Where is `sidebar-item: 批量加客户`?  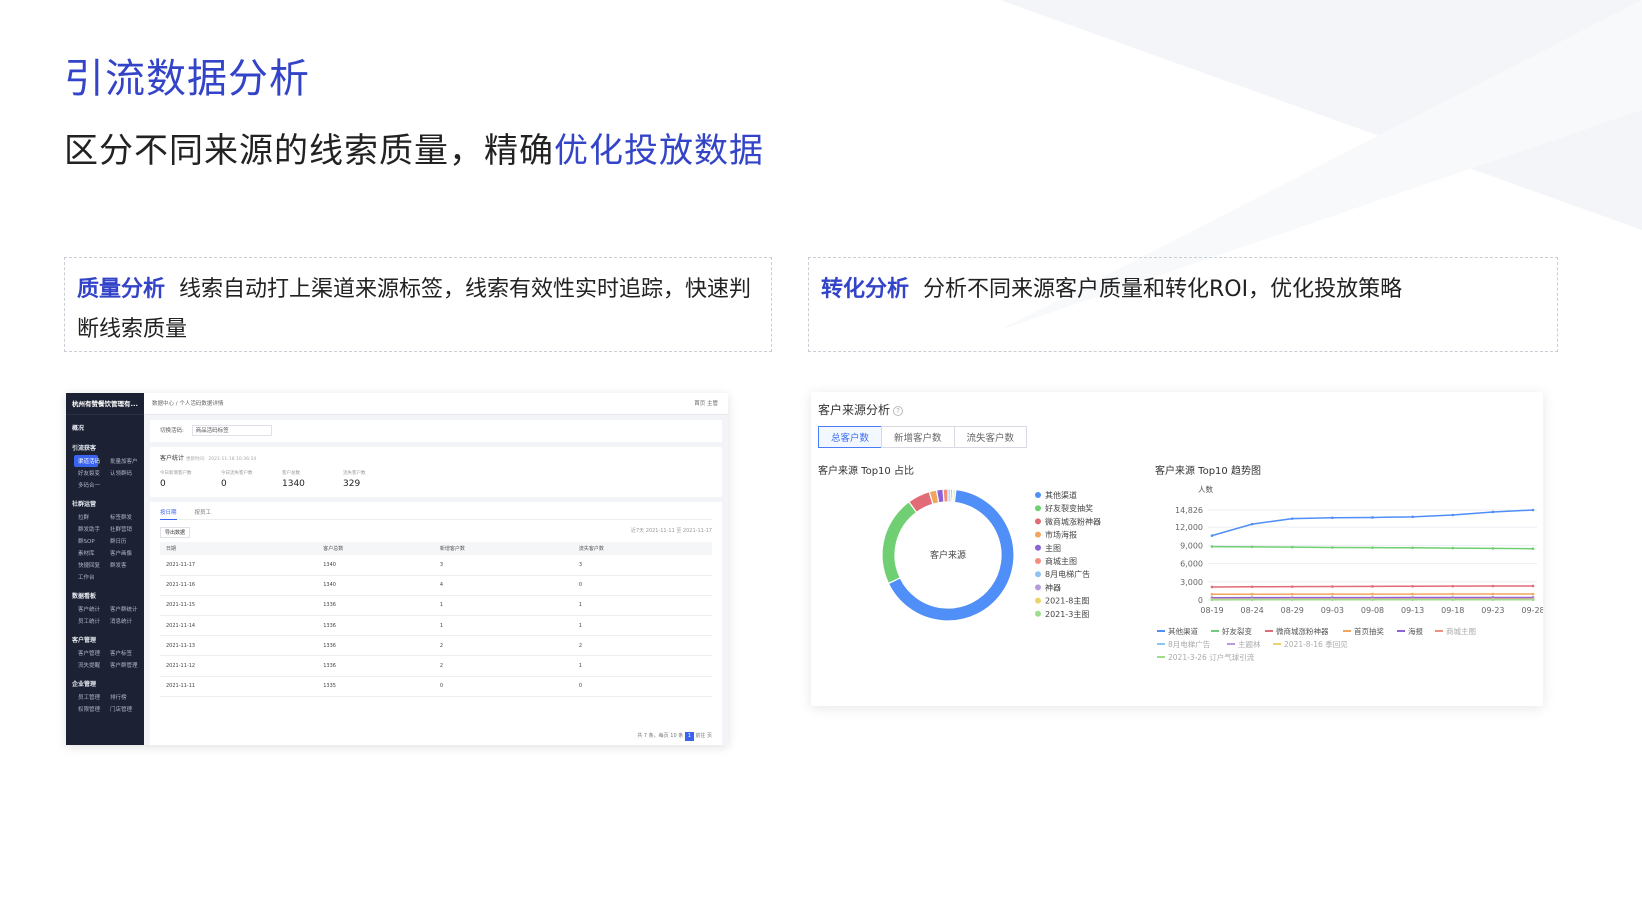 sidebar-item: 批量加客户 is located at coordinates (118, 461).